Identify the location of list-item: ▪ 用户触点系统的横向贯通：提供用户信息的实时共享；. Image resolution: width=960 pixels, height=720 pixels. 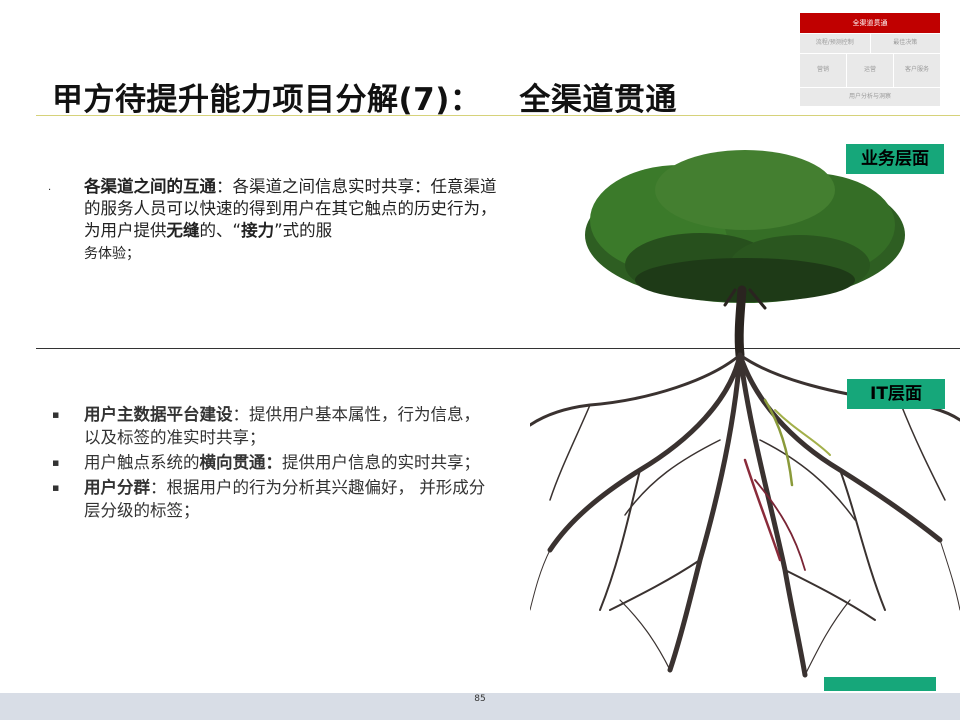
(268, 462).